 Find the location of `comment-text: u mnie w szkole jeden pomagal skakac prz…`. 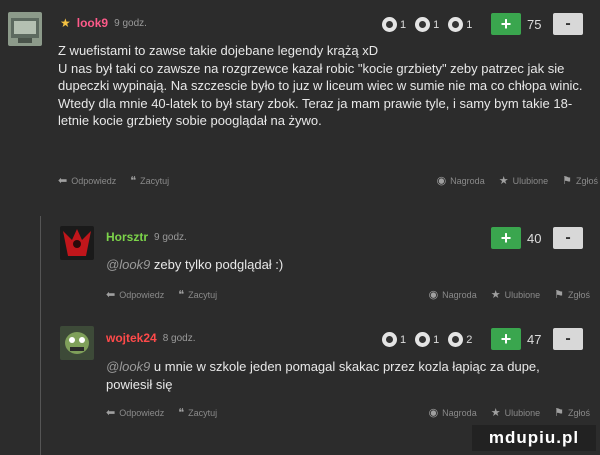

comment-text: u mnie w szkole jeden pomagal skakac prz… is located at coordinates (323, 375).